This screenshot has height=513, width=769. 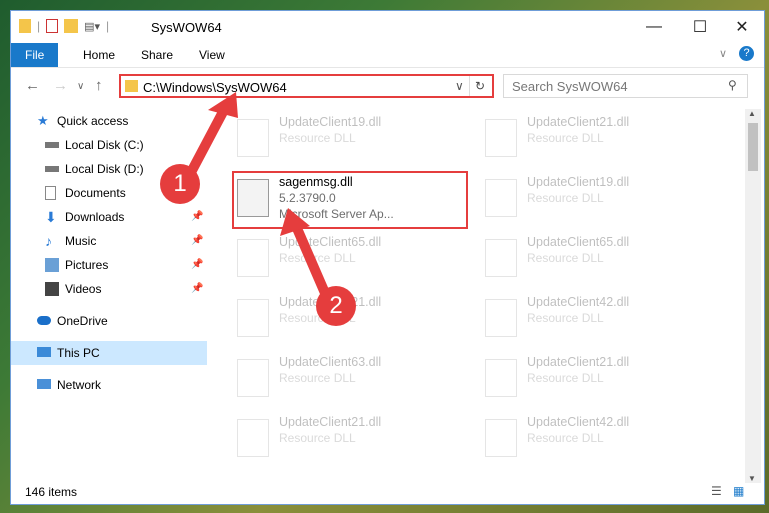 What do you see at coordinates (99, 85) in the screenshot?
I see `up-icon: ↑` at bounding box center [99, 85].